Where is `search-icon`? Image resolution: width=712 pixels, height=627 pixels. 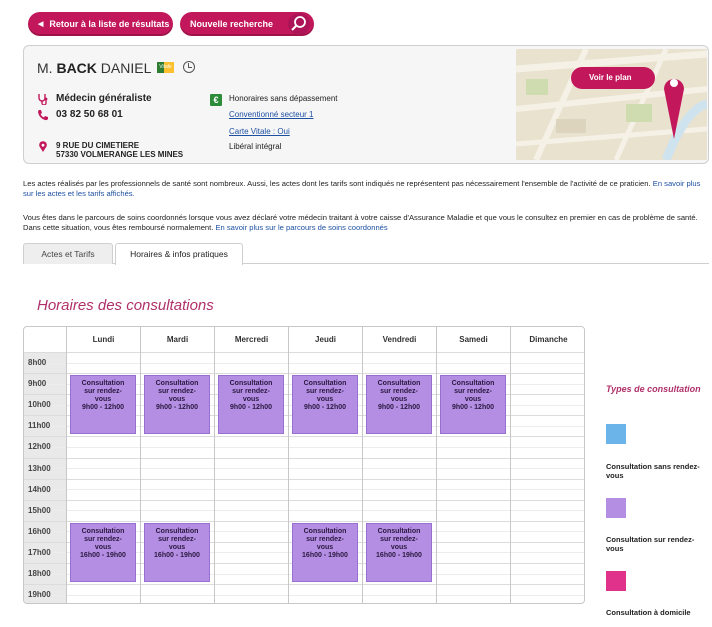
search-icon is located at coordinates (299, 24).